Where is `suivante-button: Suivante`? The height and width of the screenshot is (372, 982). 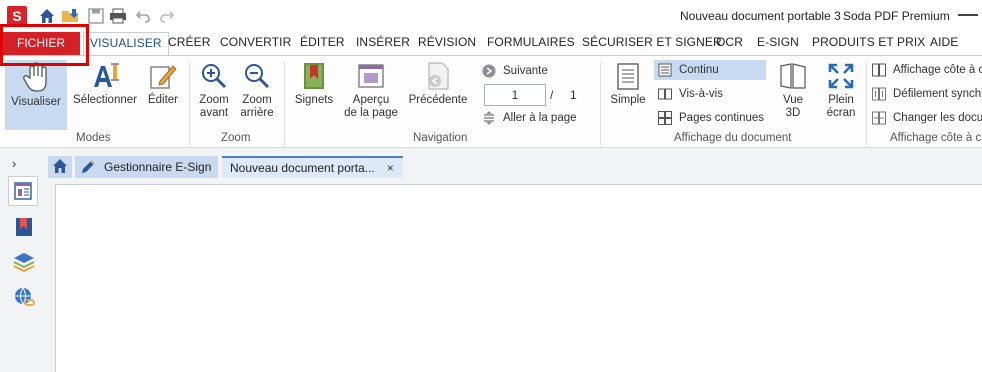 suivante-button: Suivante is located at coordinates (514, 71).